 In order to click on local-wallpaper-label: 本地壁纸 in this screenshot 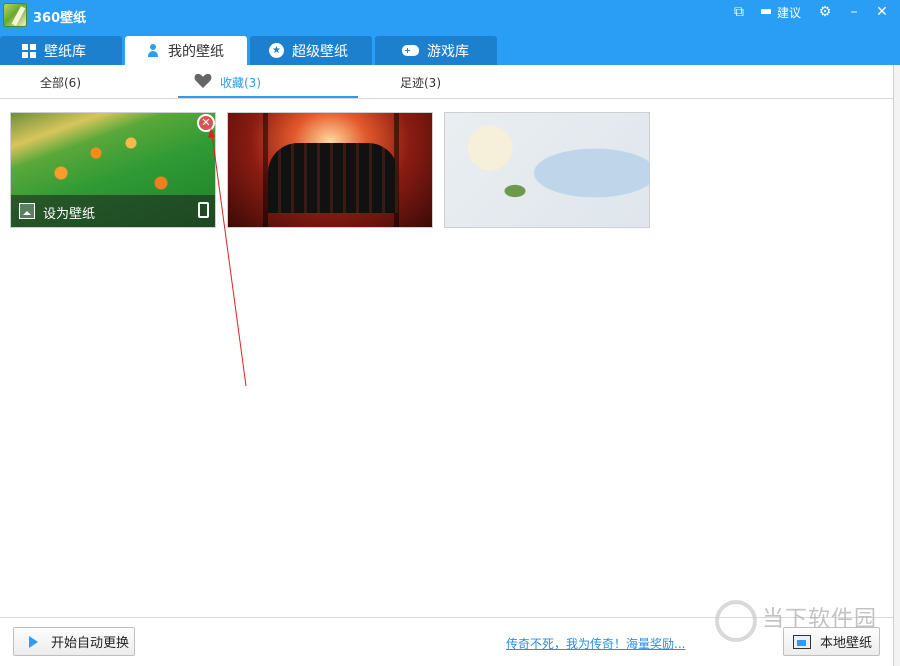, I will do `click(846, 643)`.